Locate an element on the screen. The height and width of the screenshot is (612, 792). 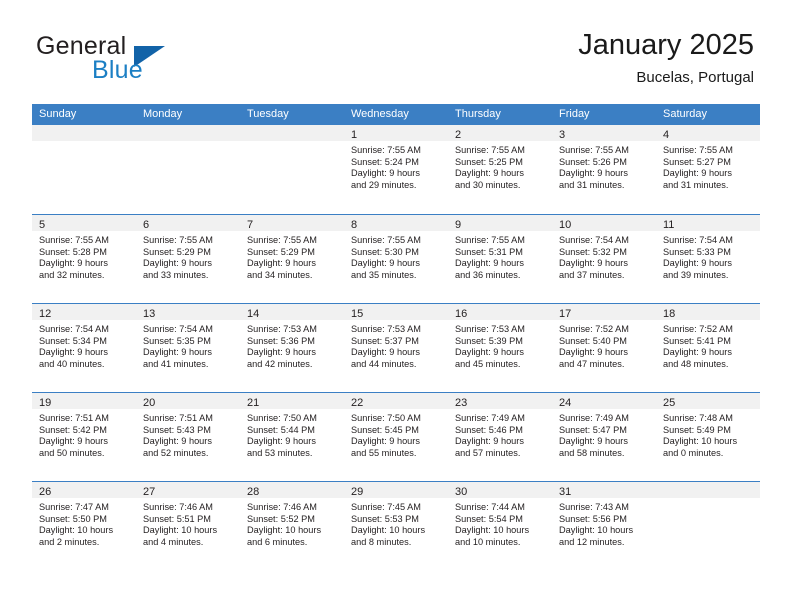
date-number: 16 is located at coordinates (461, 314).